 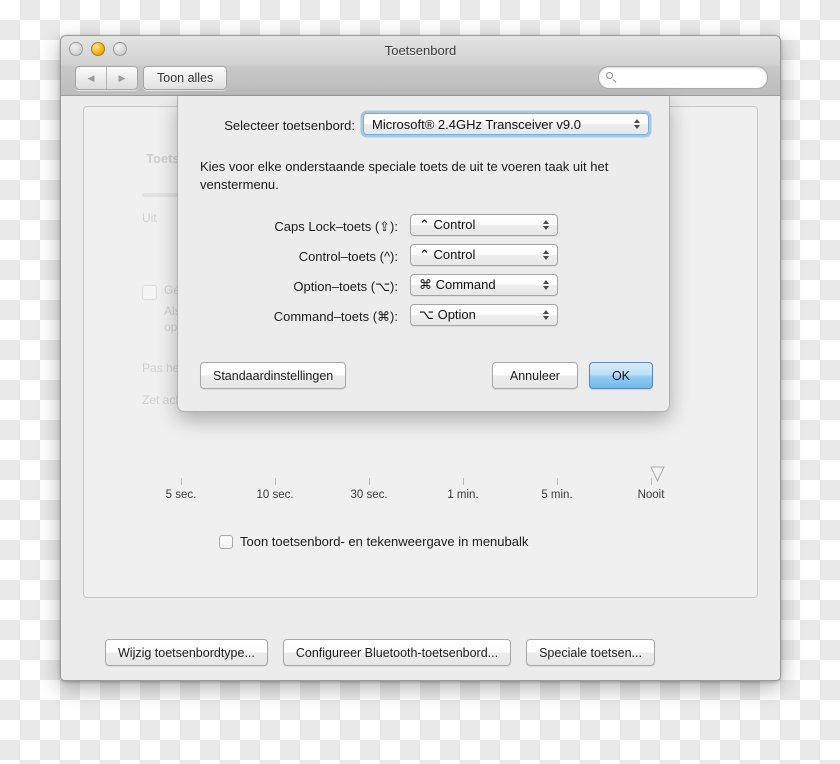 I want to click on bg-label-off: Uit, so click(x=149, y=218).